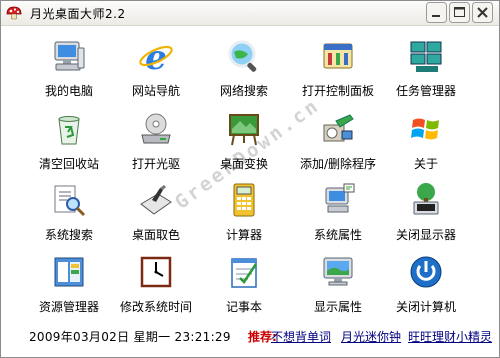 Image resolution: width=500 pixels, height=358 pixels. What do you see at coordinates (69, 129) in the screenshot?
I see `recycle-bin-icon` at bounding box center [69, 129].